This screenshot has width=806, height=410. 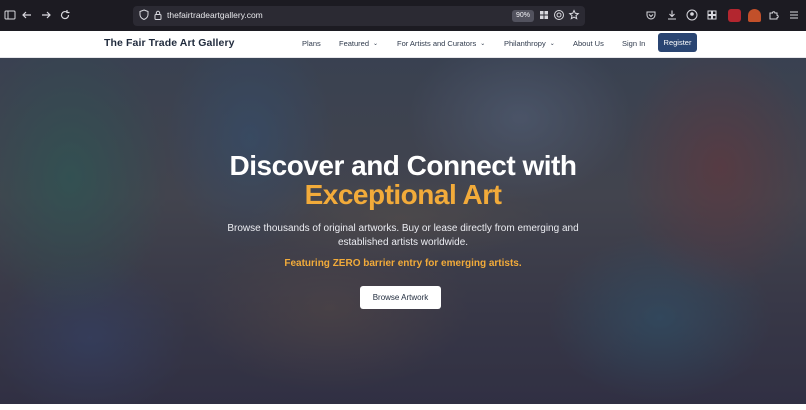 I want to click on nav-sign-in: Sign In, so click(x=633, y=43).